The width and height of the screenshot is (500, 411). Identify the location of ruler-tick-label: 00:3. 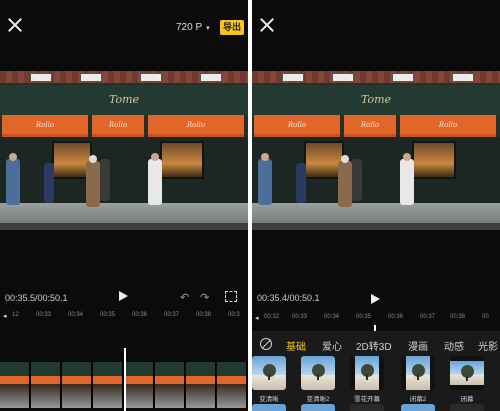
(234, 315).